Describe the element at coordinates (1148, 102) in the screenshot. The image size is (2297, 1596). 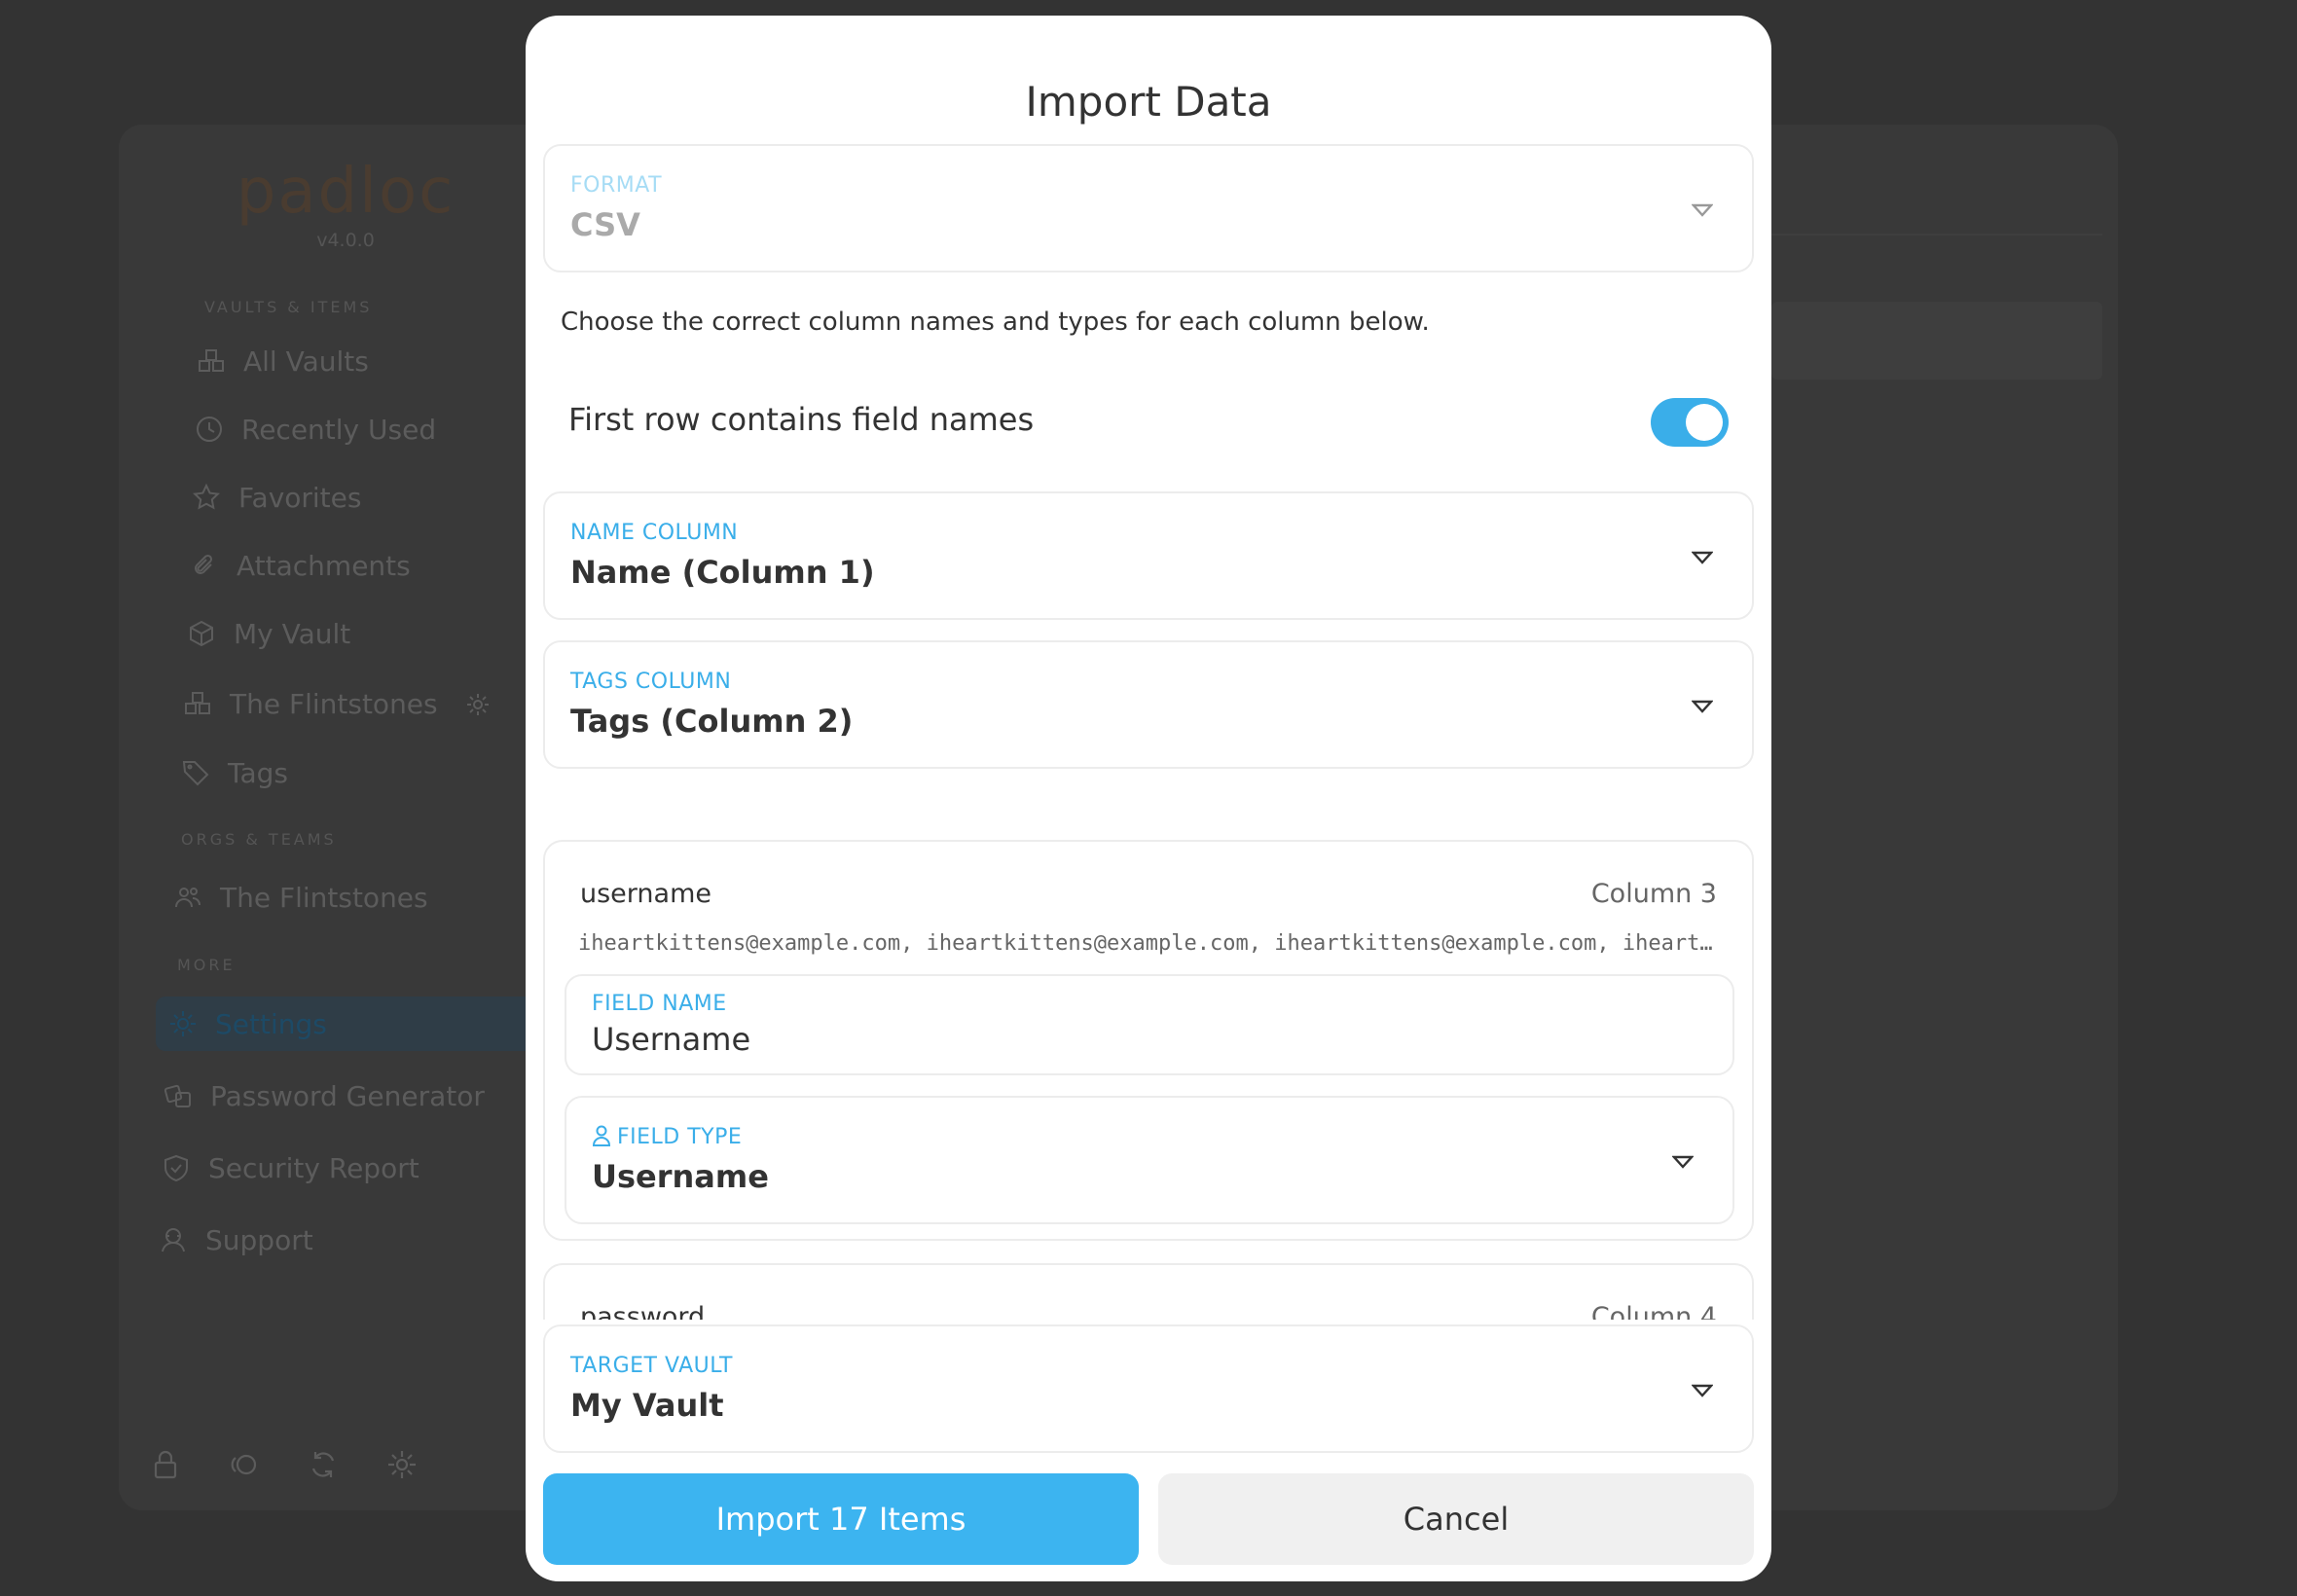
I see `dialog-title: Import Data` at that location.